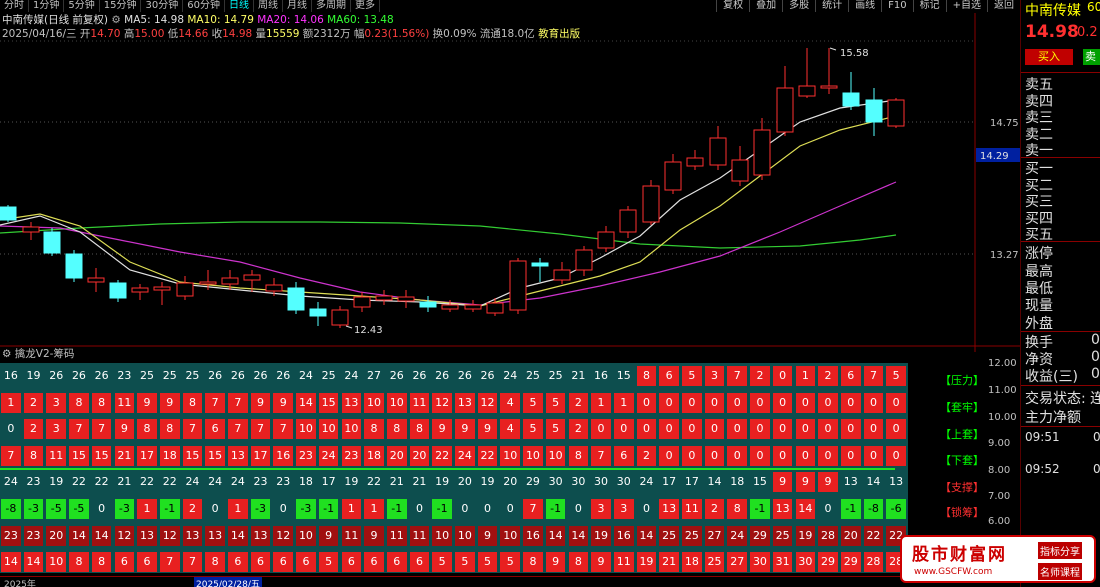  I want to click on grid-cell: 24, so click(646, 482).